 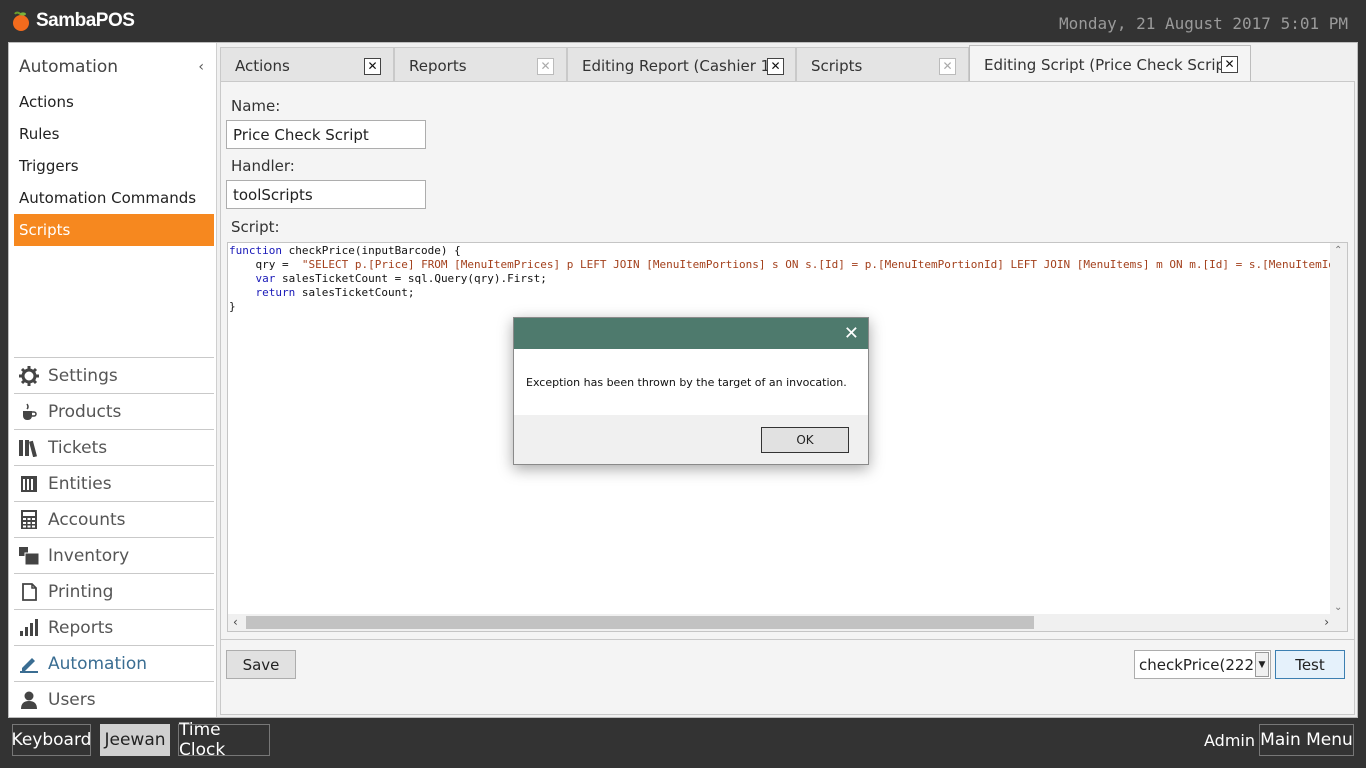 What do you see at coordinates (72, 699) in the screenshot?
I see `module-label: Users` at bounding box center [72, 699].